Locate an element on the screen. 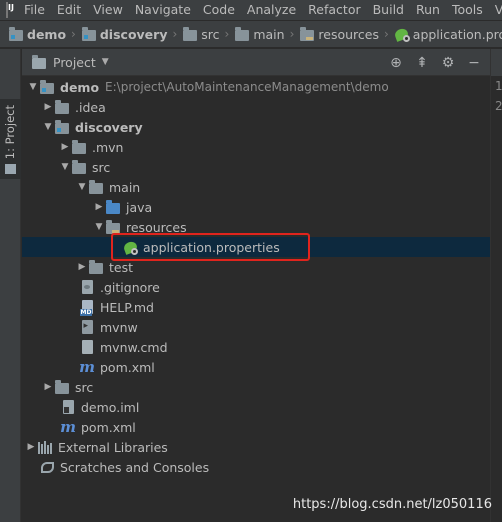 The width and height of the screenshot is (502, 522). libraries-icon is located at coordinates (45, 447).